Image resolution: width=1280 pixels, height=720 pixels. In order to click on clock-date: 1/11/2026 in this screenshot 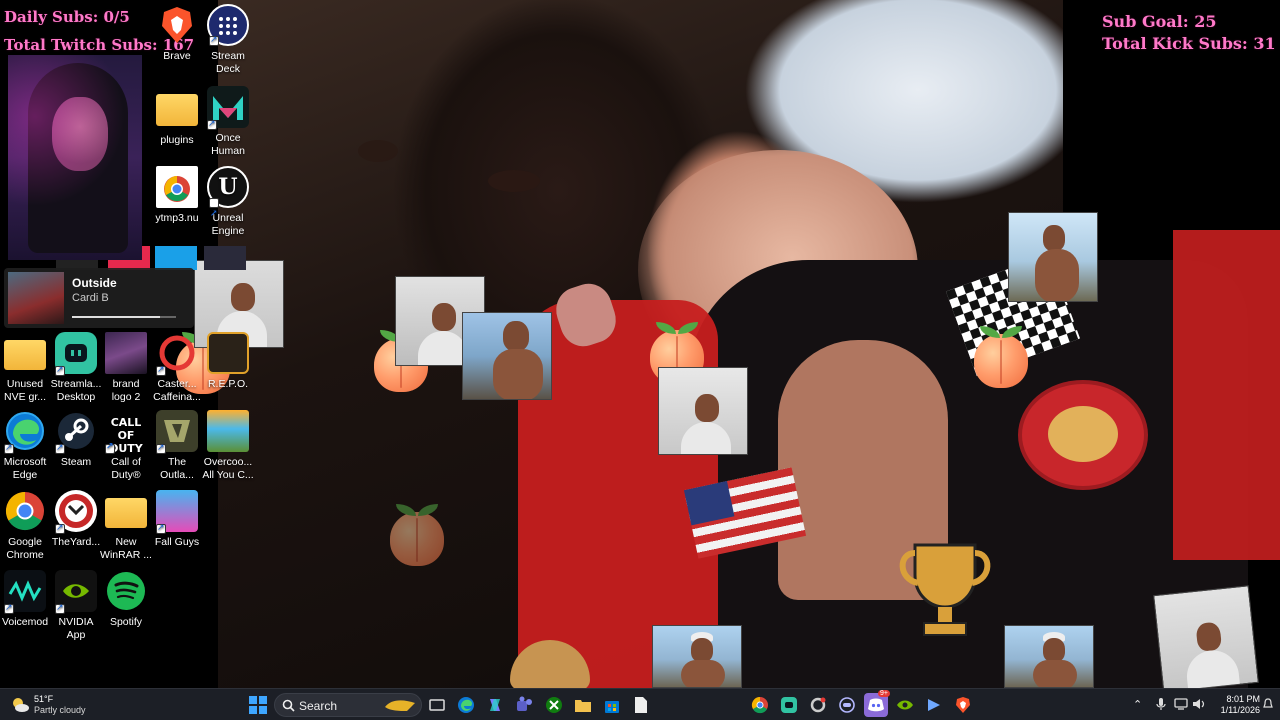, I will do `click(1240, 710)`.